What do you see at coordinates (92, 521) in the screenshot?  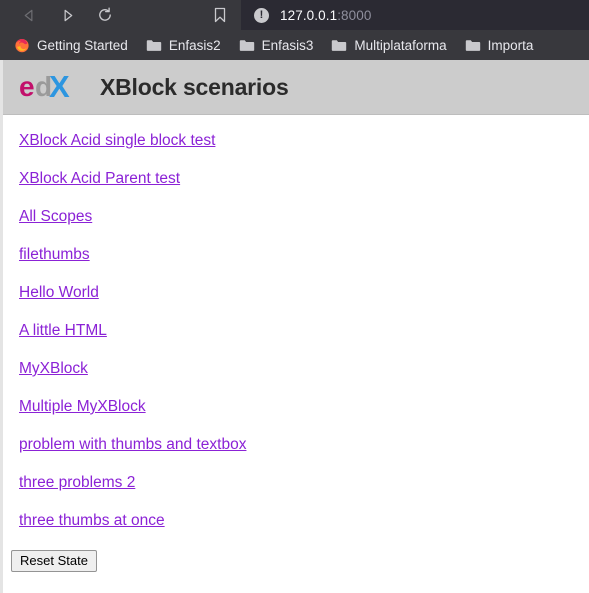 I see `scenario-link: three thumbs at once` at bounding box center [92, 521].